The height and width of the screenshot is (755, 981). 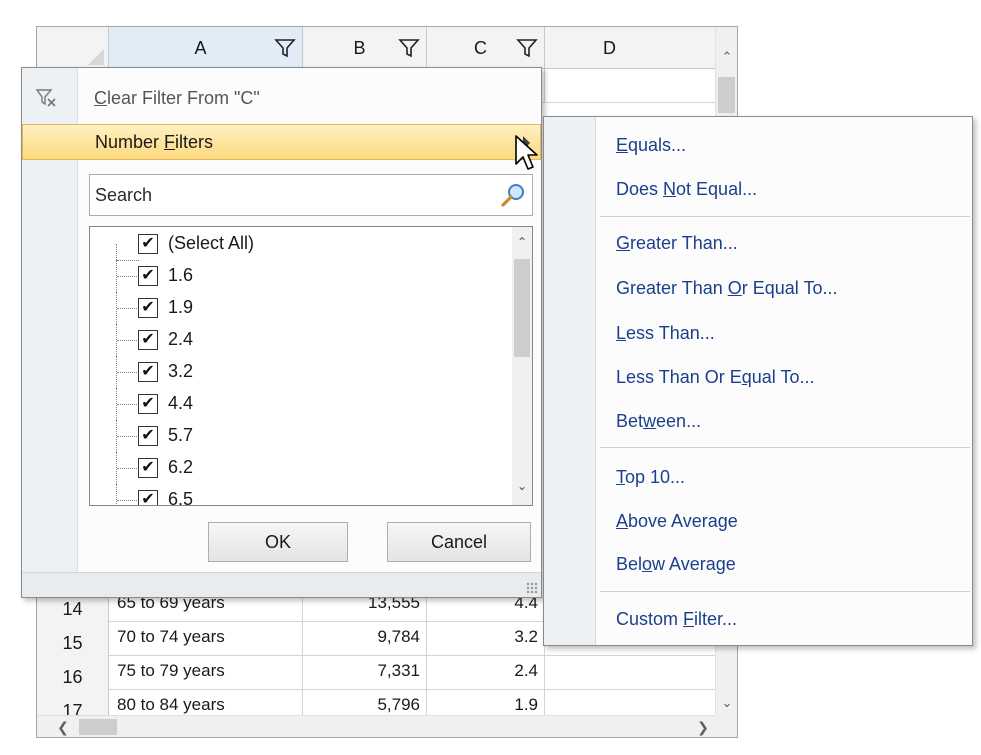 What do you see at coordinates (281, 98) in the screenshot?
I see `clear-filter-item: Clear Filter From "C"` at bounding box center [281, 98].